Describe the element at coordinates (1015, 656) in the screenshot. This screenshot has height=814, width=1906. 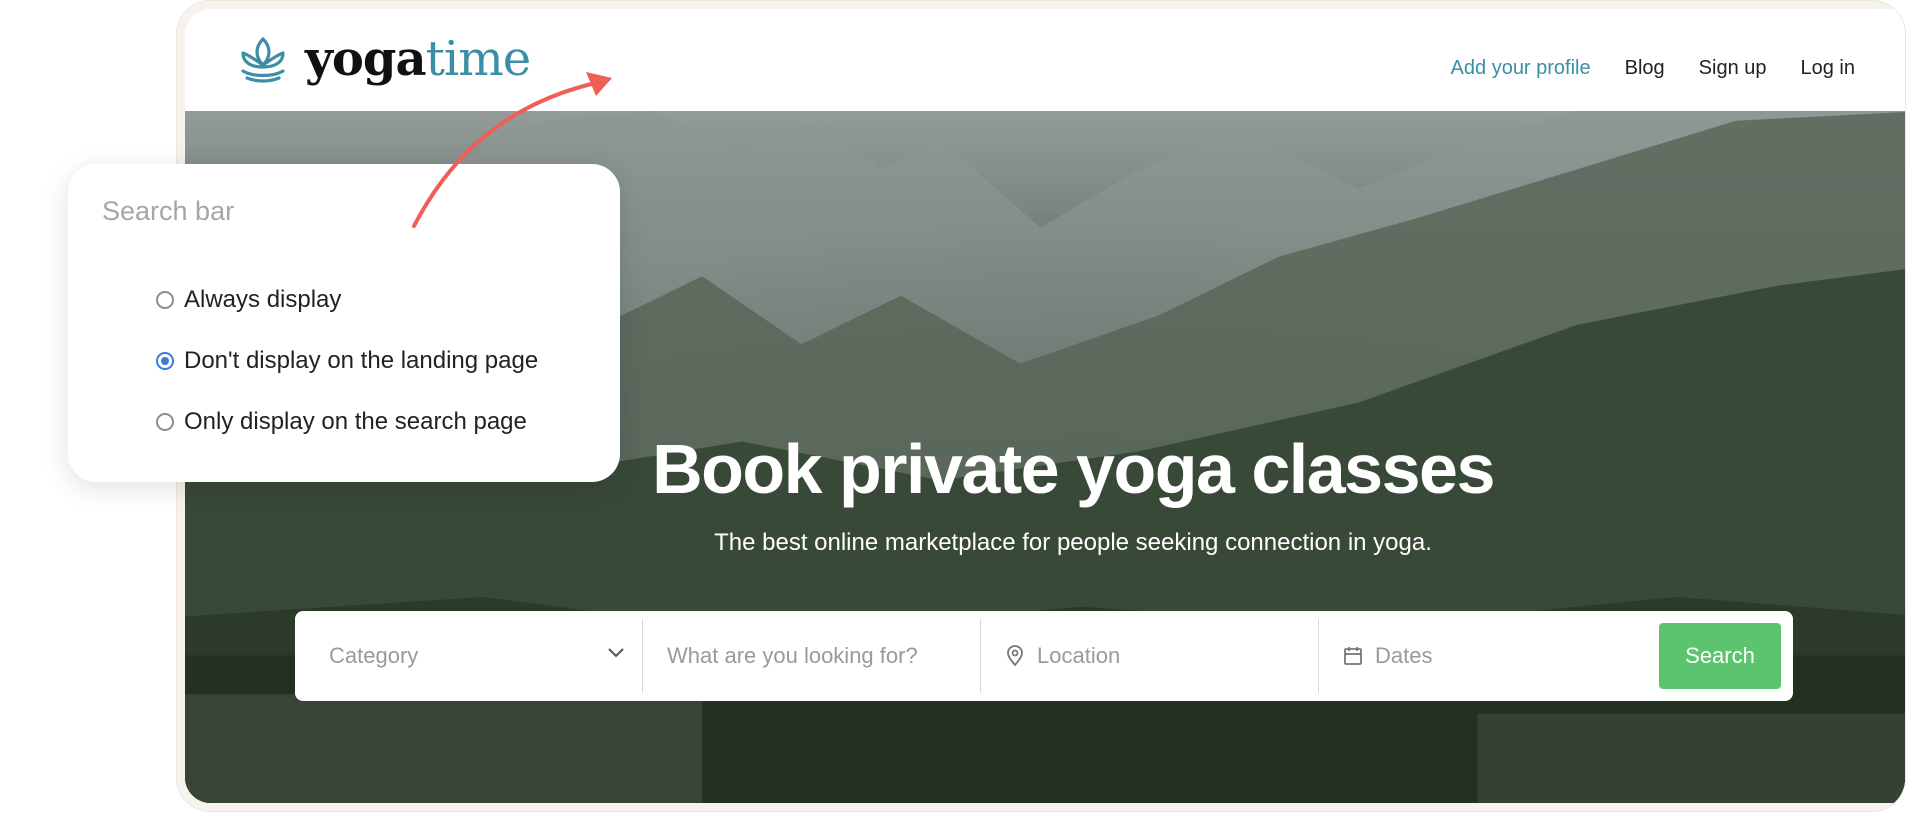
I see `map-pin-icon` at that location.